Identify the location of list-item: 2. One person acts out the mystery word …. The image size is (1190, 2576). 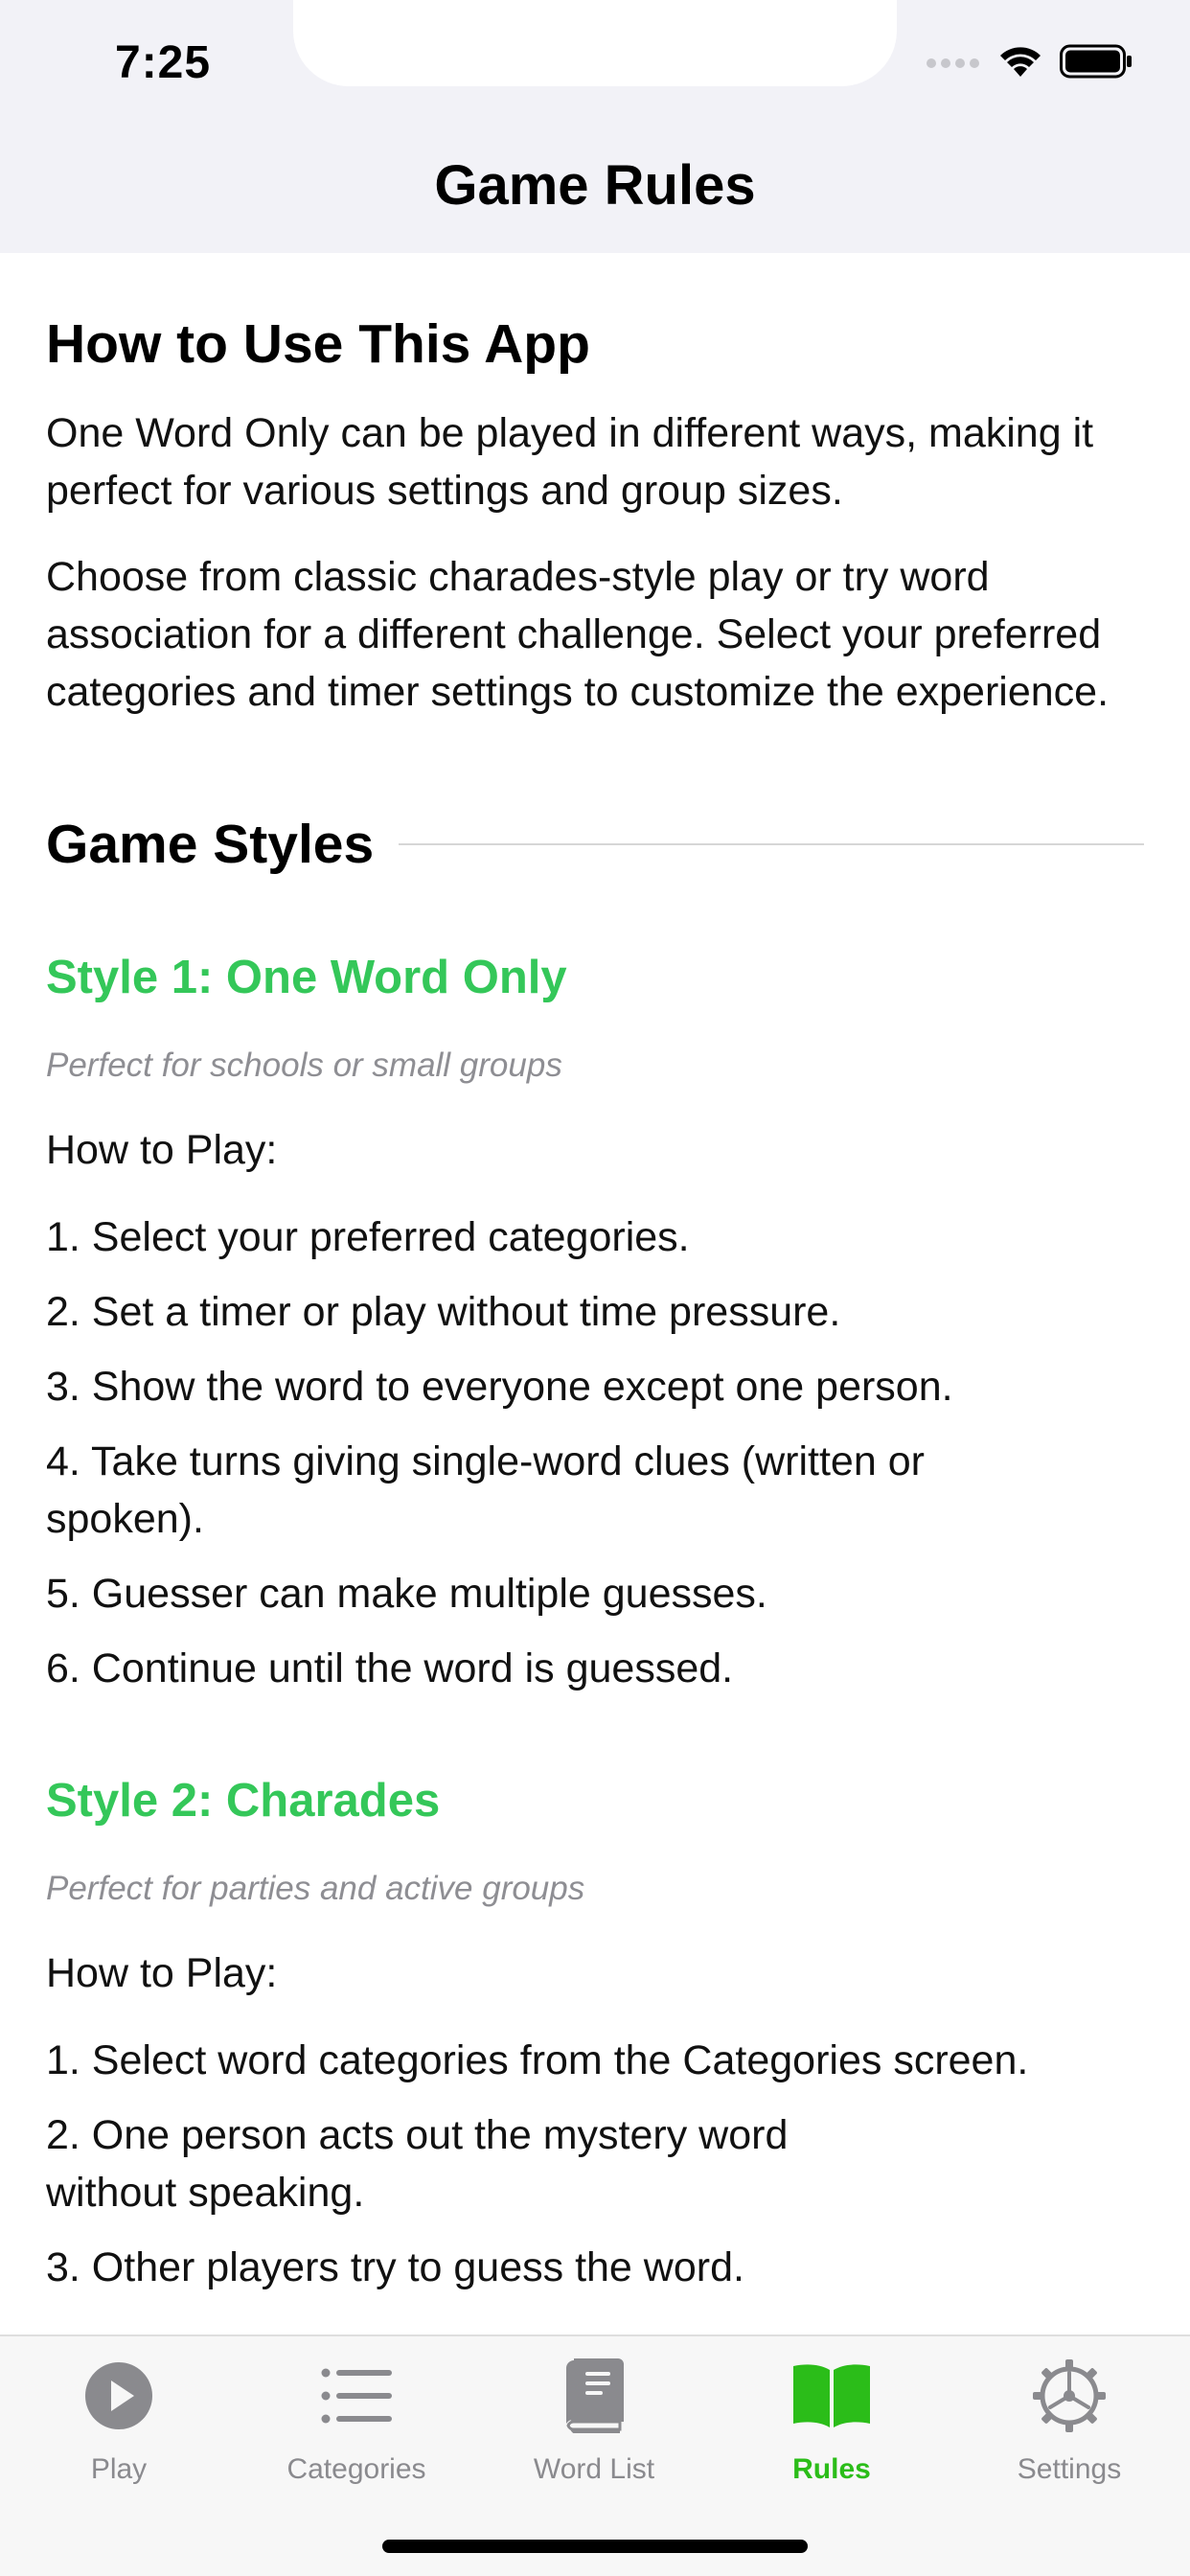
(418, 2164).